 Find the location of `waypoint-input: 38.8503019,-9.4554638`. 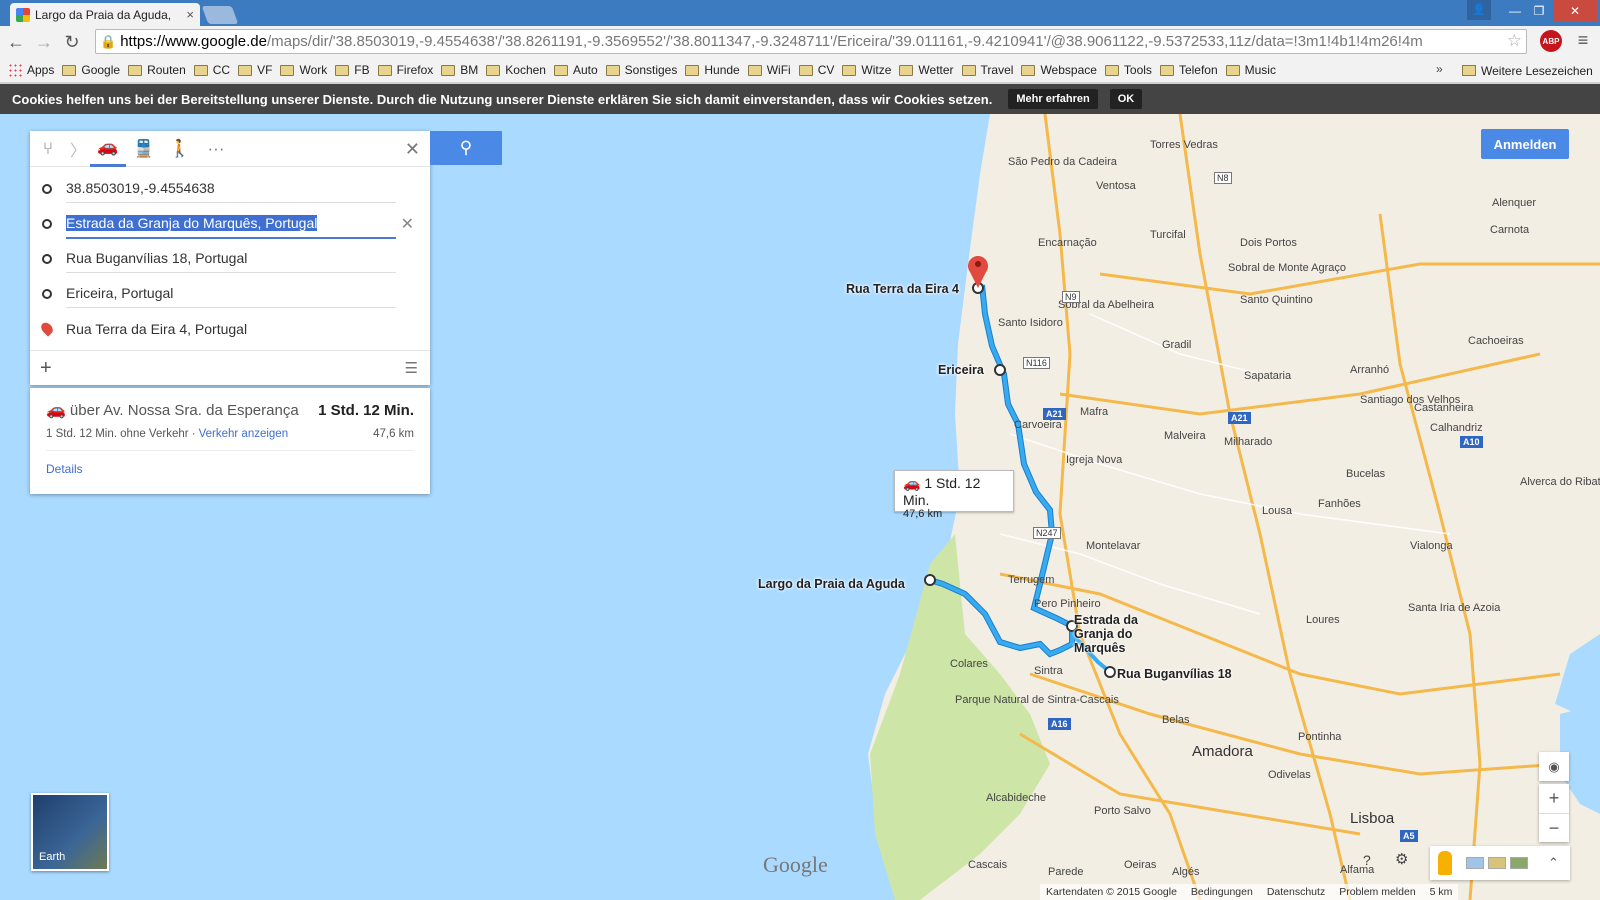

waypoint-input: 38.8503019,-9.4554638 is located at coordinates (231, 188).